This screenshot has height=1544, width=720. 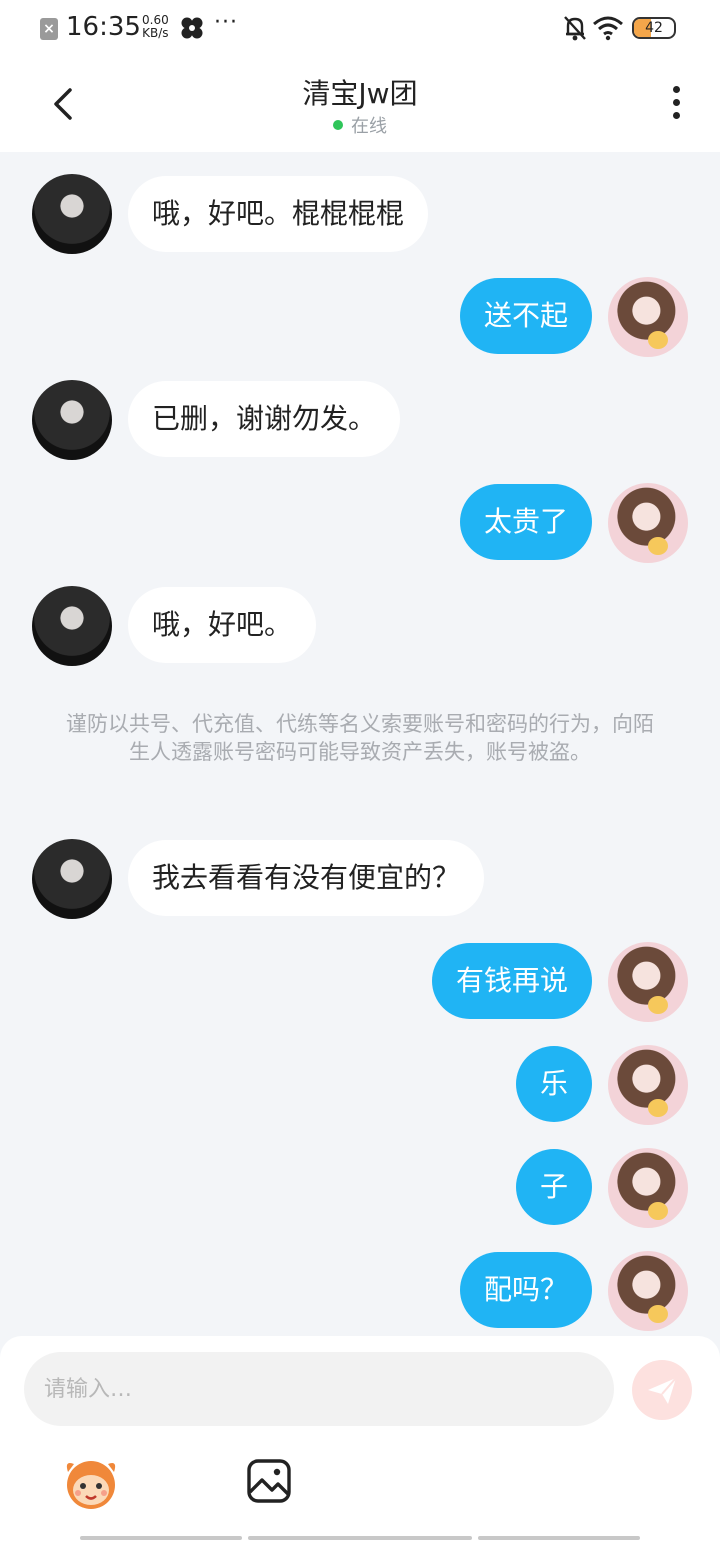 What do you see at coordinates (360, 1440) in the screenshot?
I see `message-composer` at bounding box center [360, 1440].